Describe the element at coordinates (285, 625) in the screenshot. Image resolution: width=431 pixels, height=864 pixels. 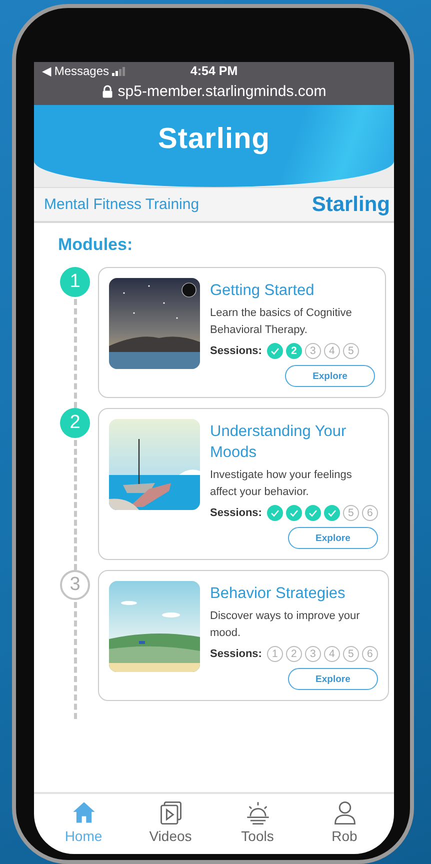
I see `module-description: Discover ways to improve your mood.` at that location.